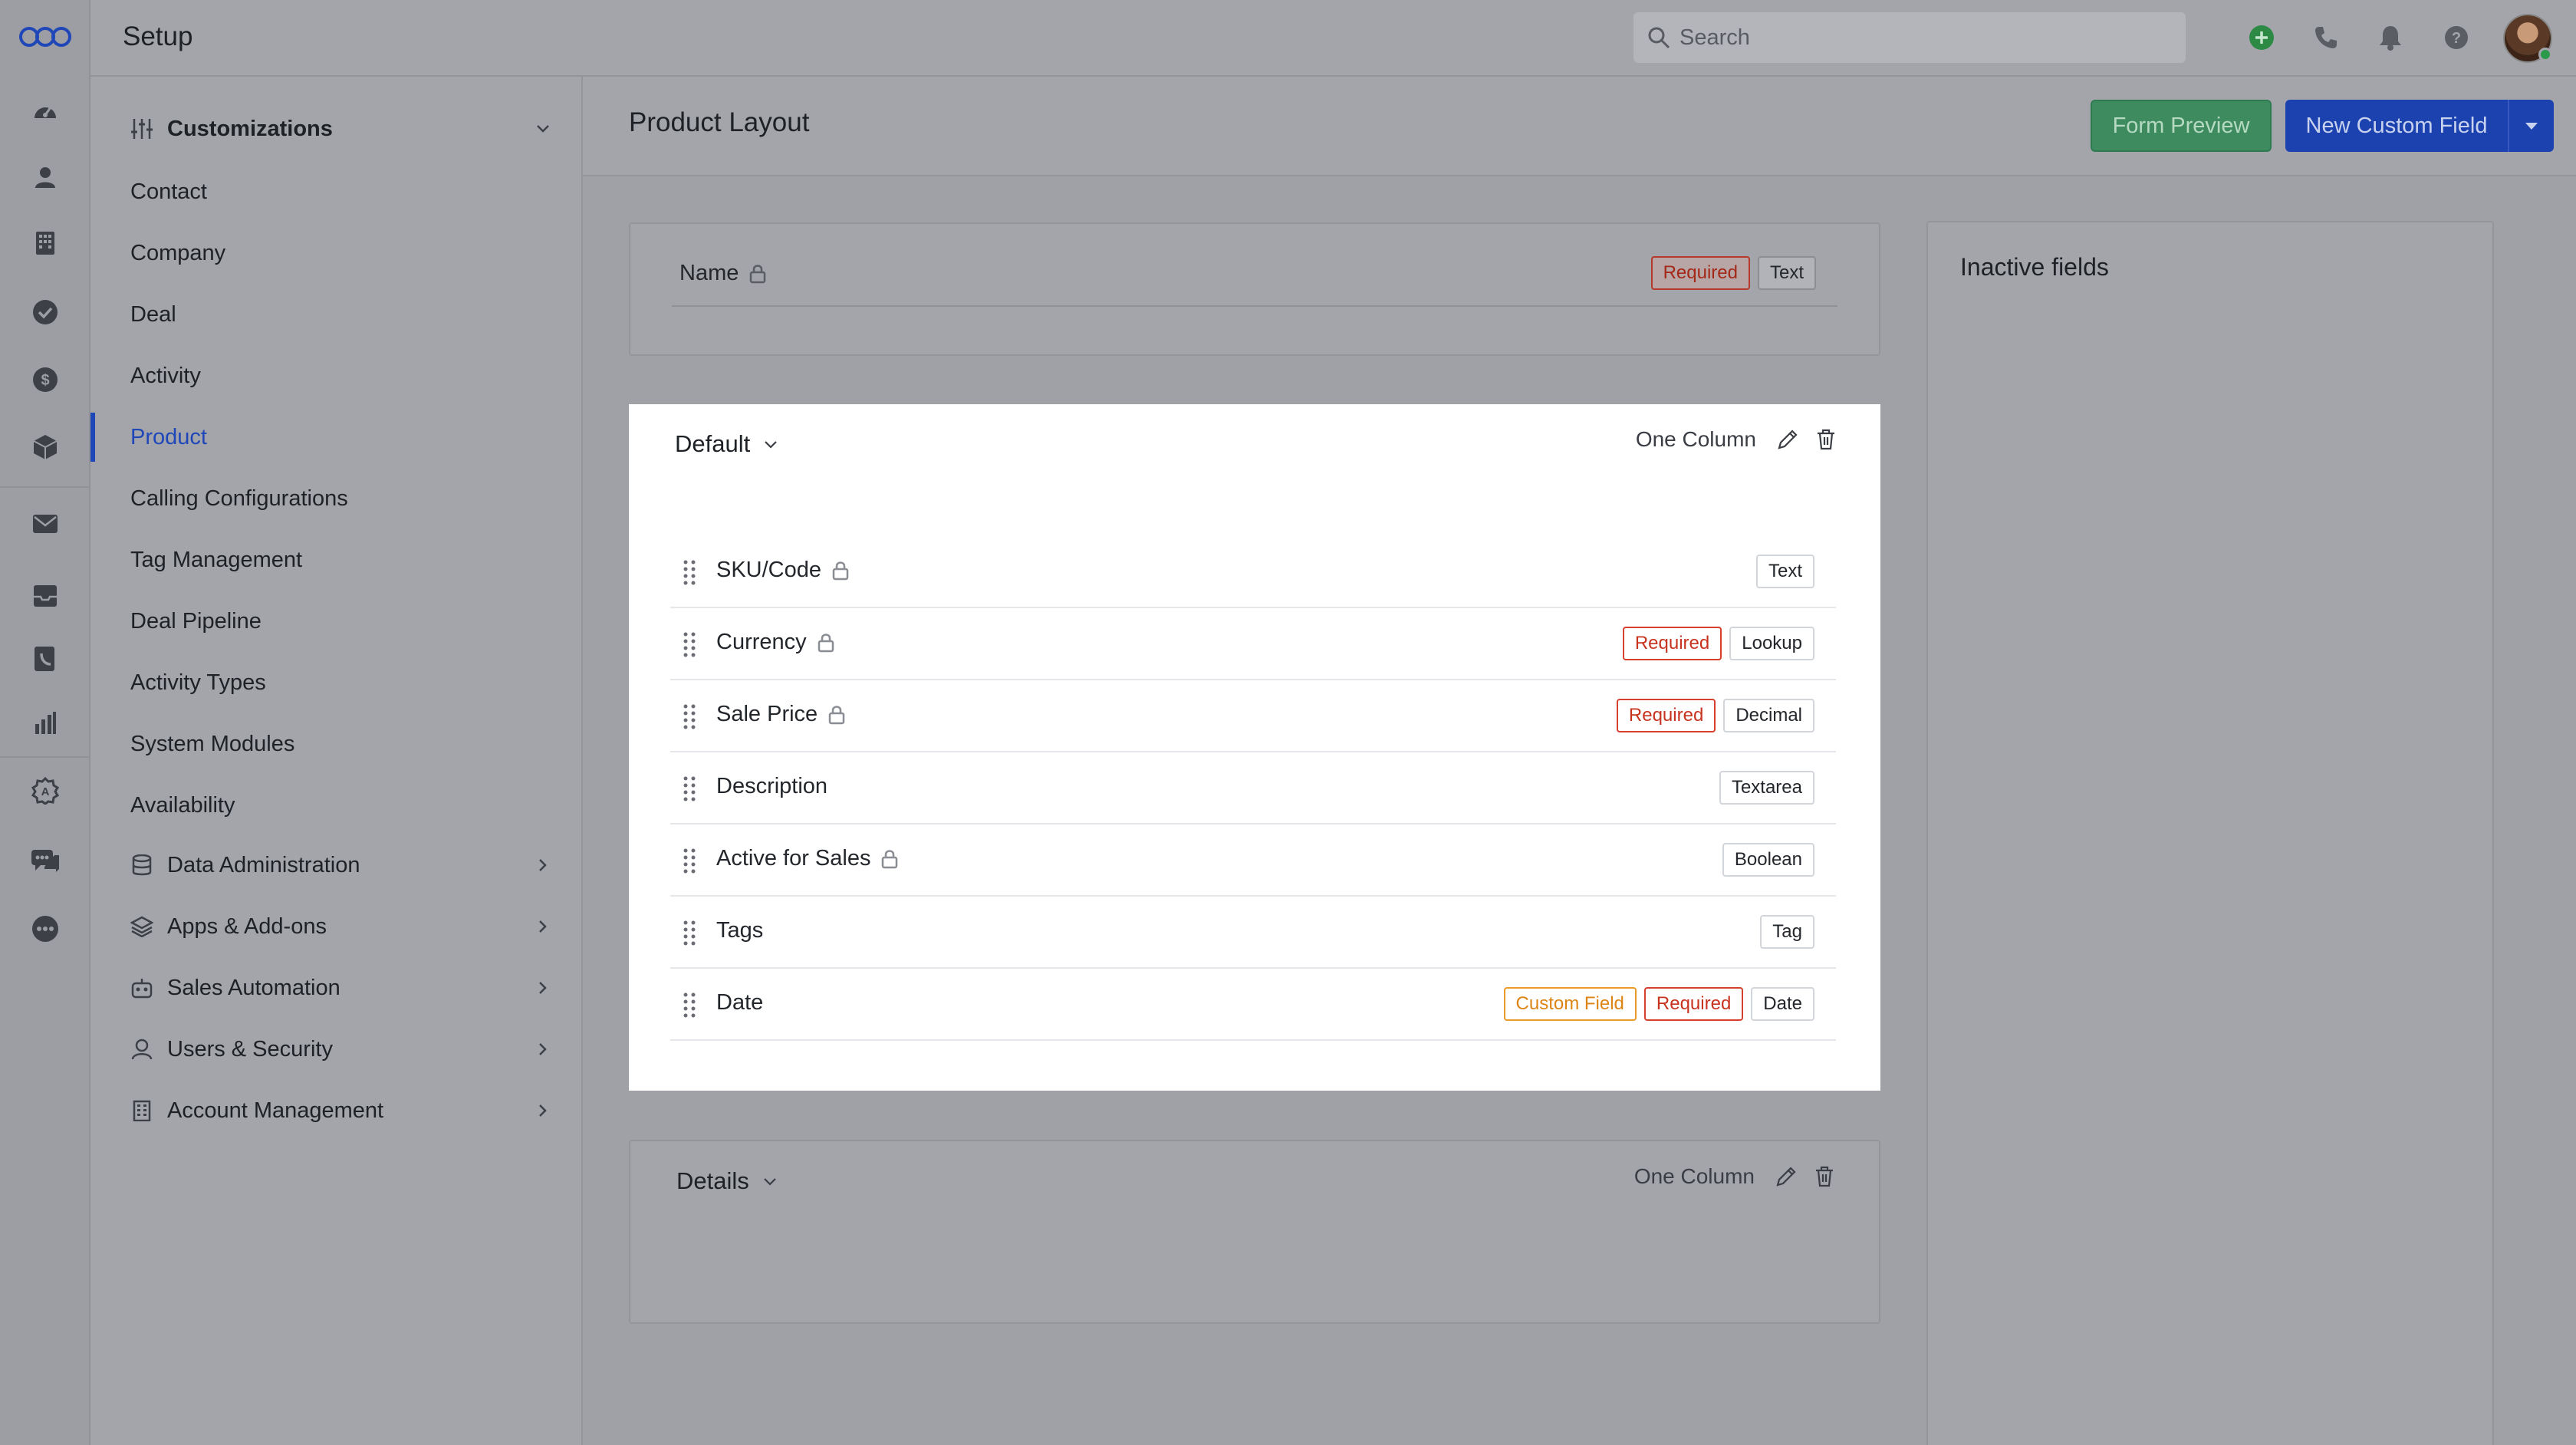  I want to click on name-field-row: Name Required Text, so click(1254, 278).